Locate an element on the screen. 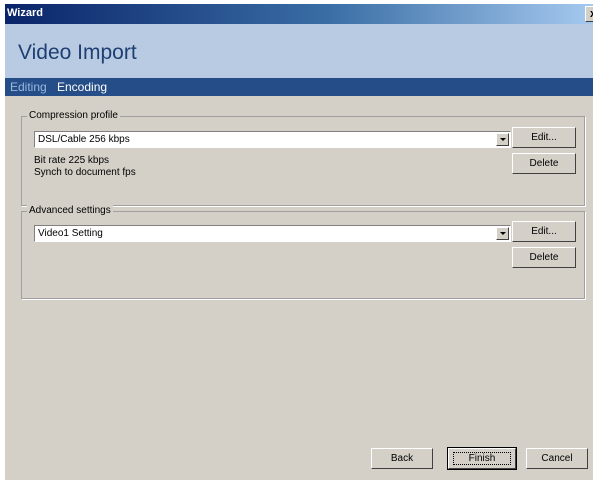  back-button: Back is located at coordinates (402, 458).